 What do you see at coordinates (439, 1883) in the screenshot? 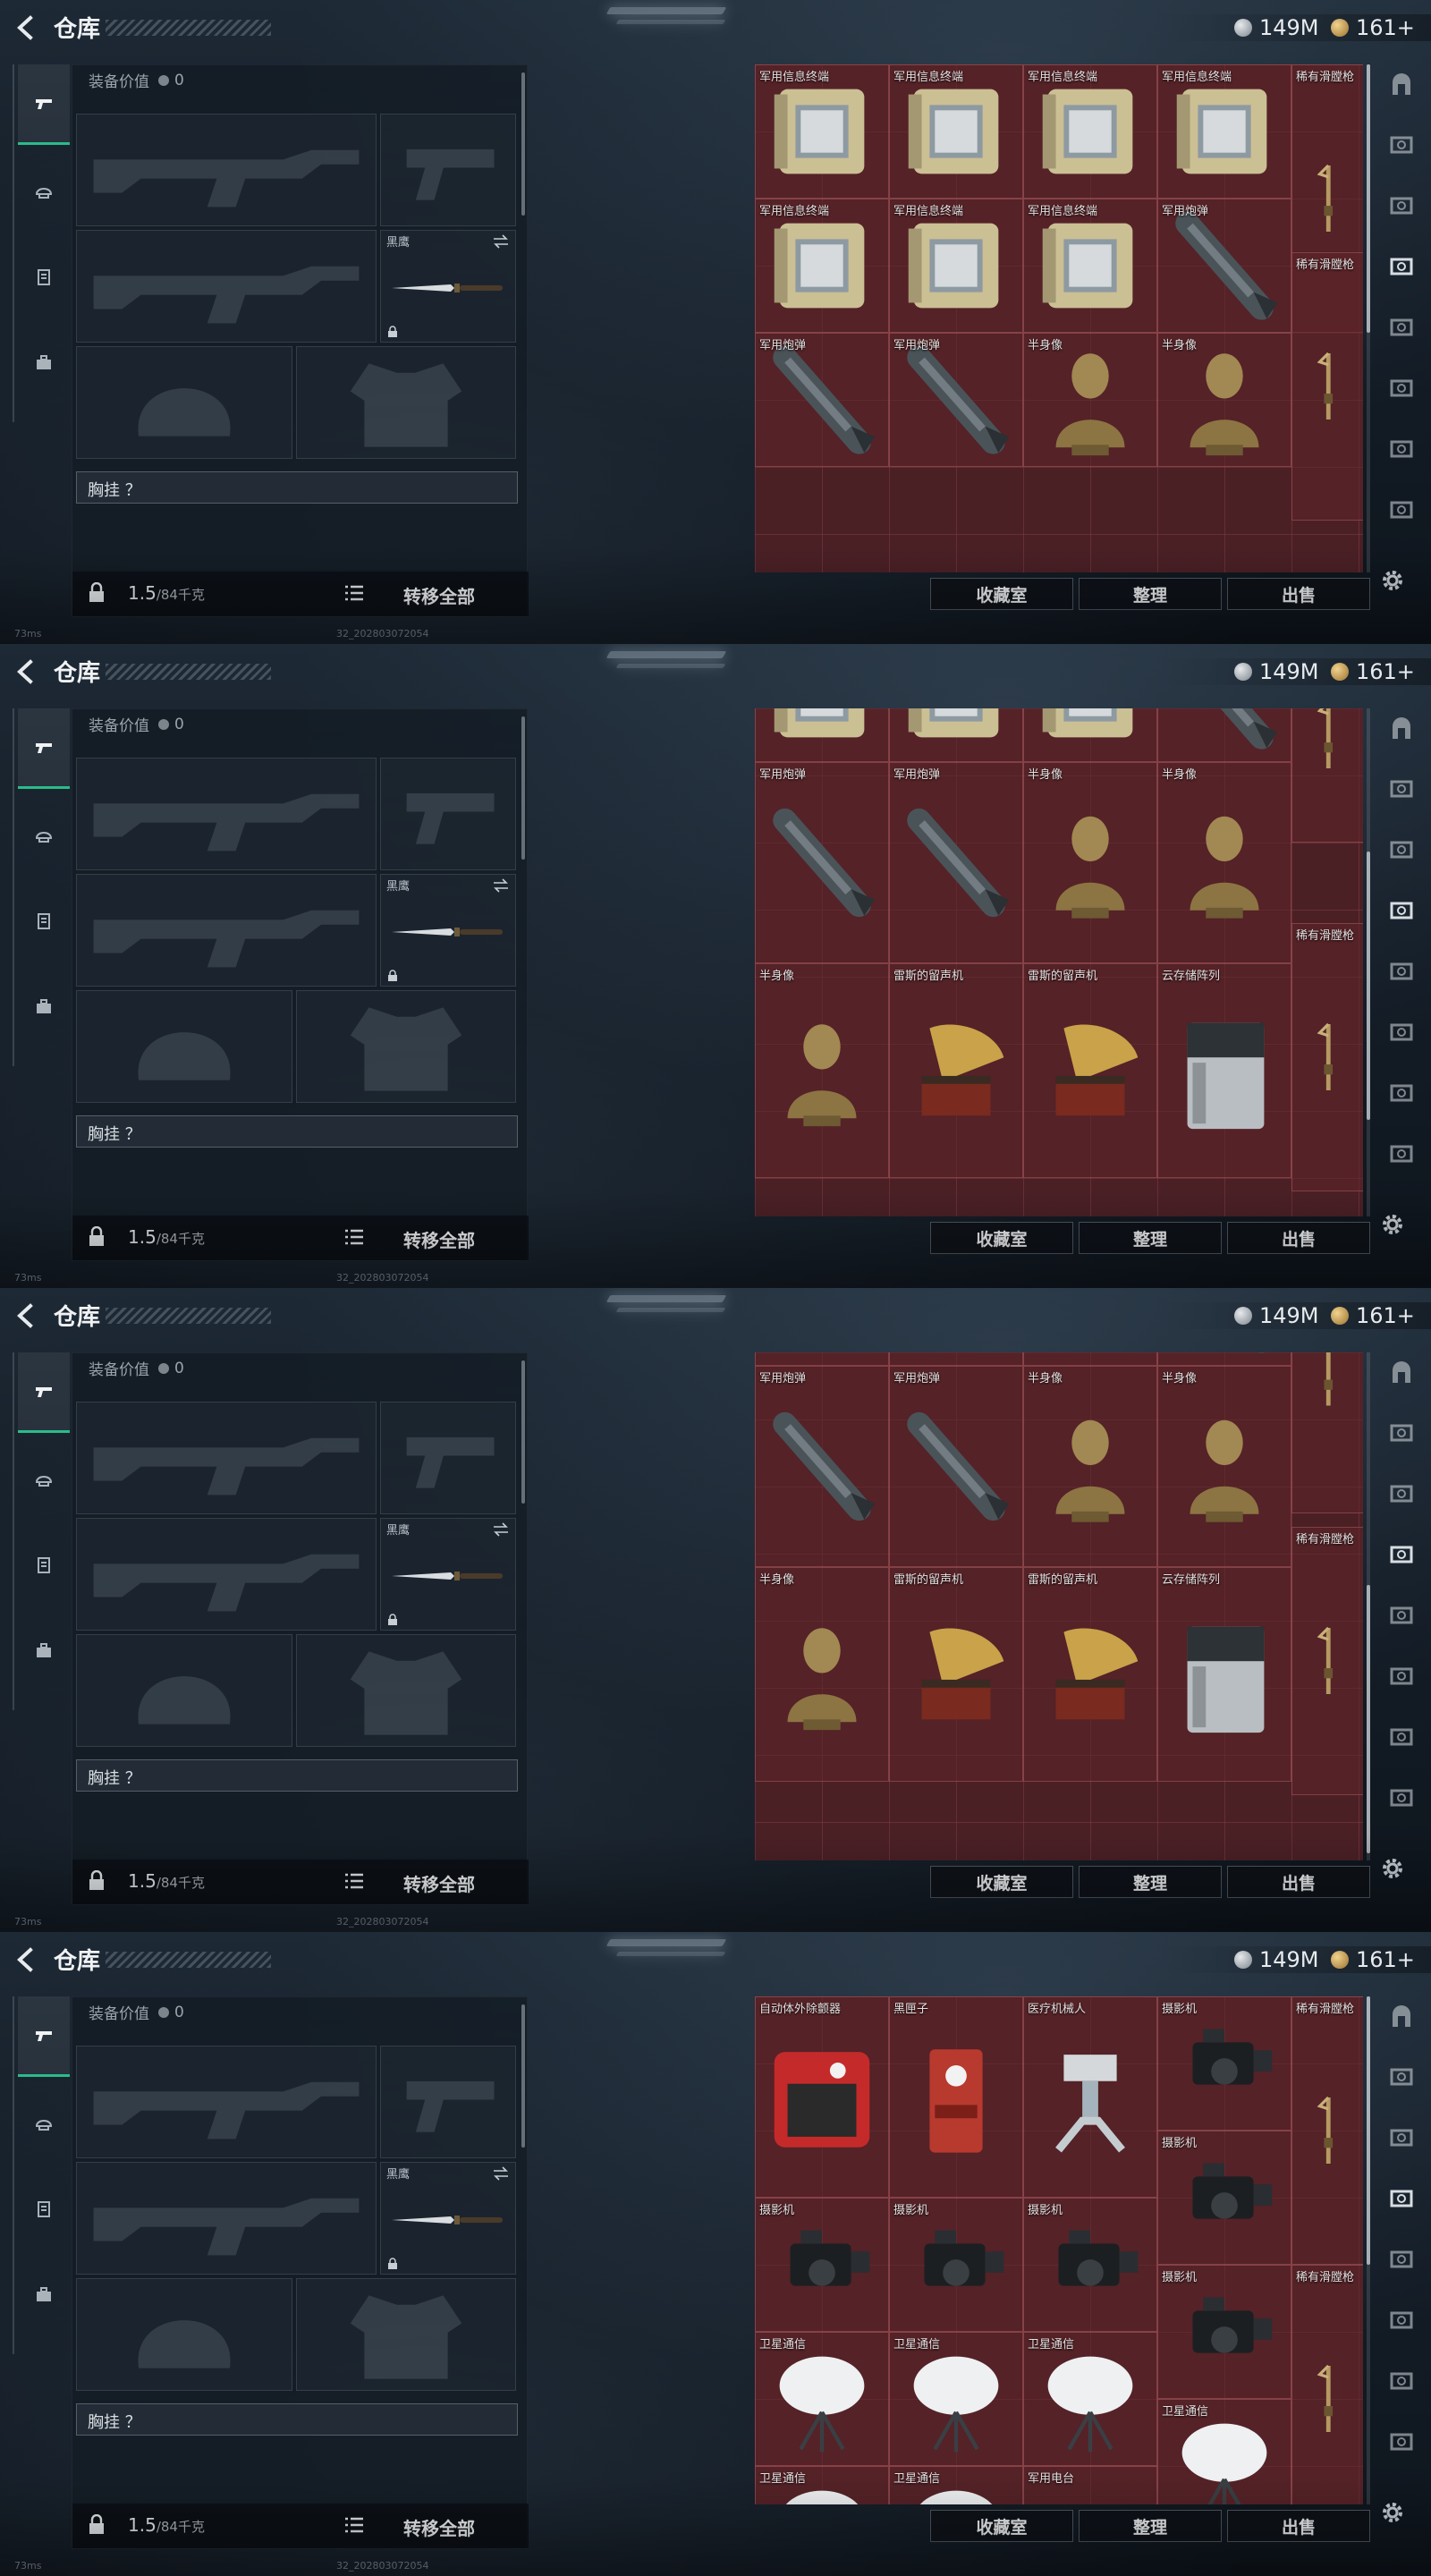
I see `transfer-all-button: 转移全部` at bounding box center [439, 1883].